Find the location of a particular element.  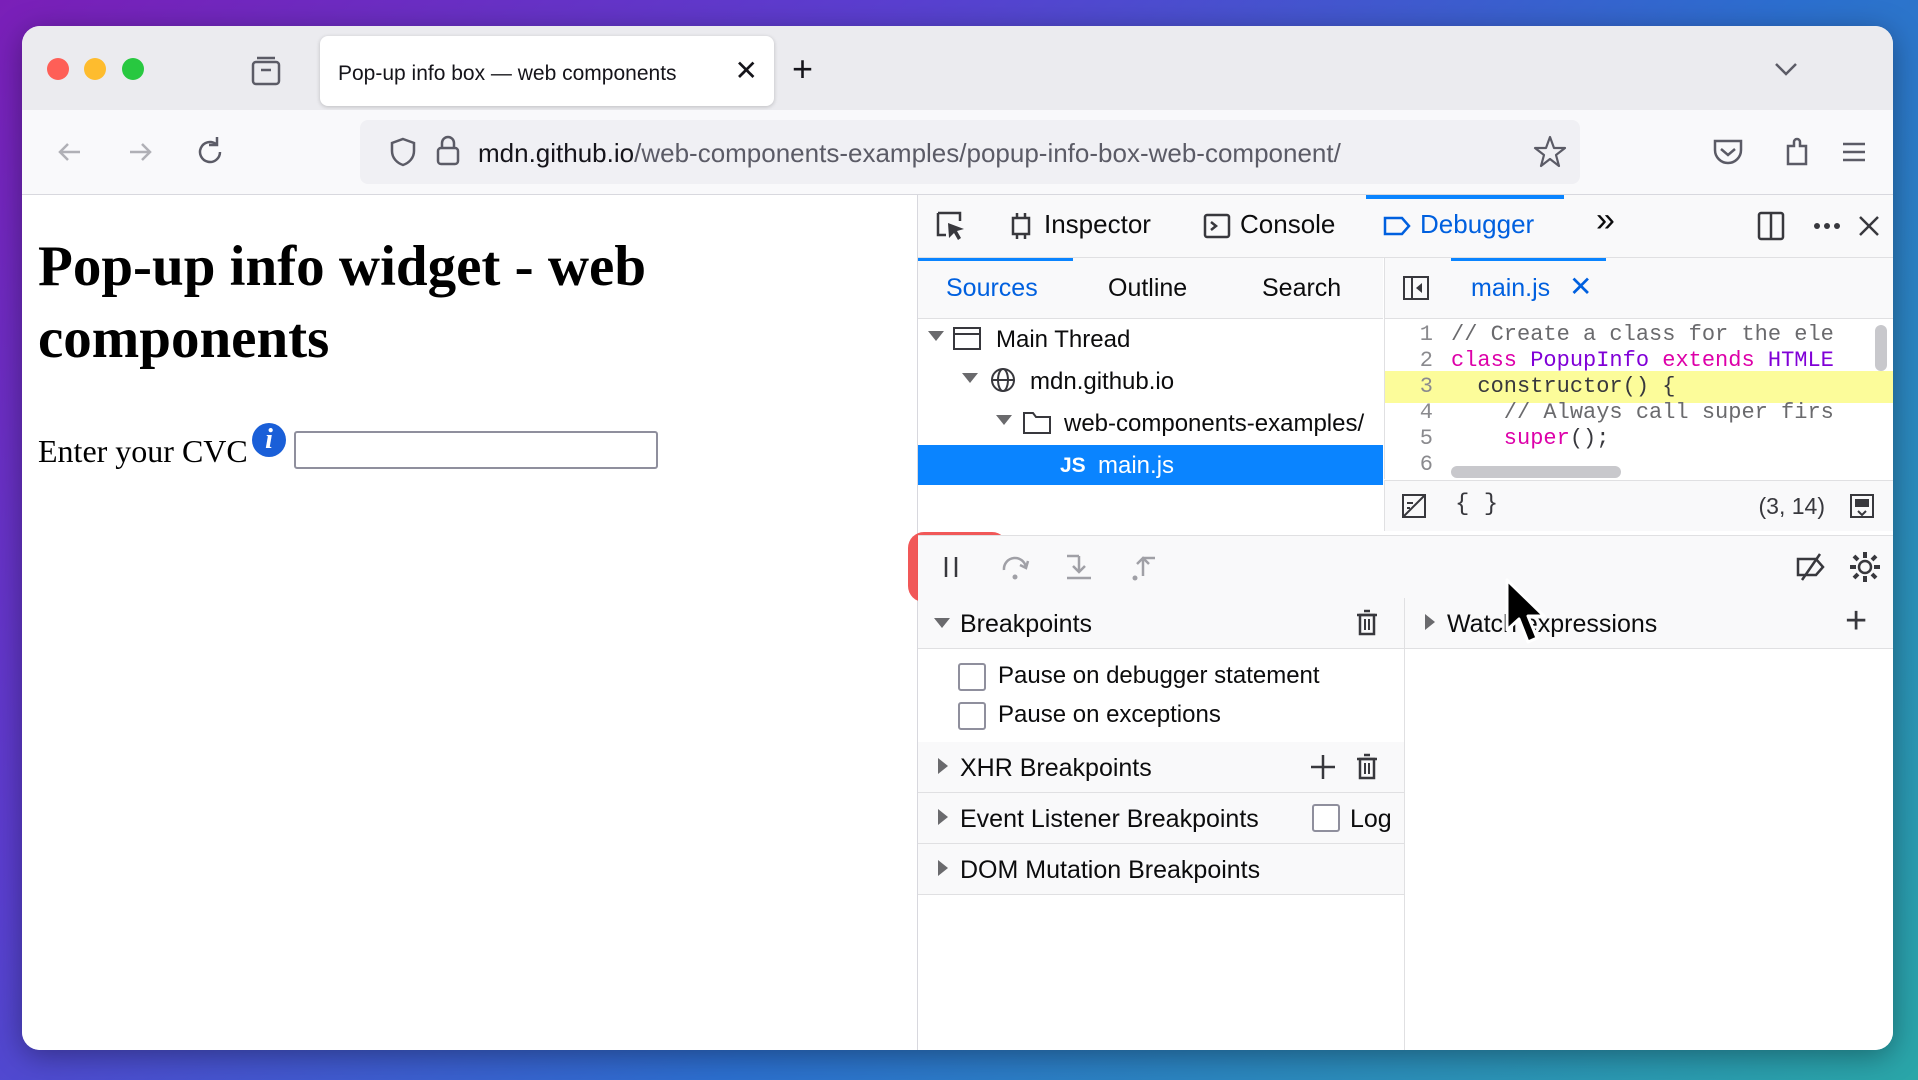

window-icon is located at coordinates (967, 338).